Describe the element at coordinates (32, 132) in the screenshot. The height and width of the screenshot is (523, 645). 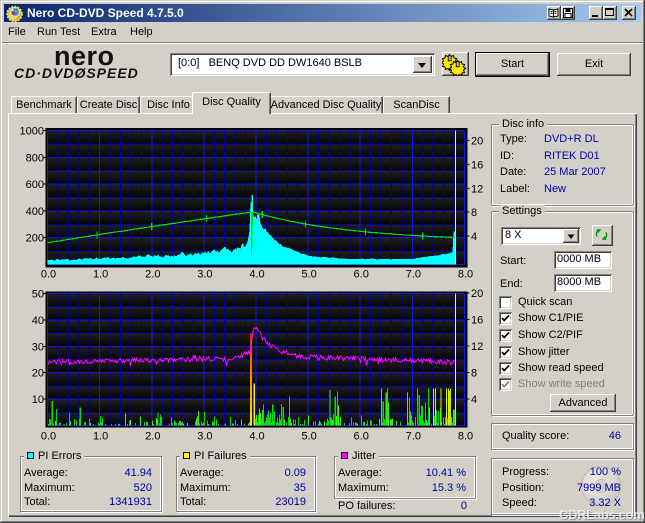
I see `svg-text: 1000` at that location.